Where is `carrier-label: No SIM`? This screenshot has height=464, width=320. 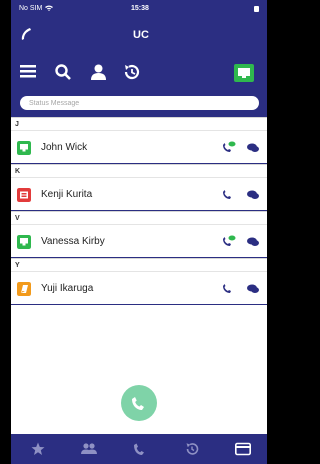
carrier-label: No SIM is located at coordinates (31, 8).